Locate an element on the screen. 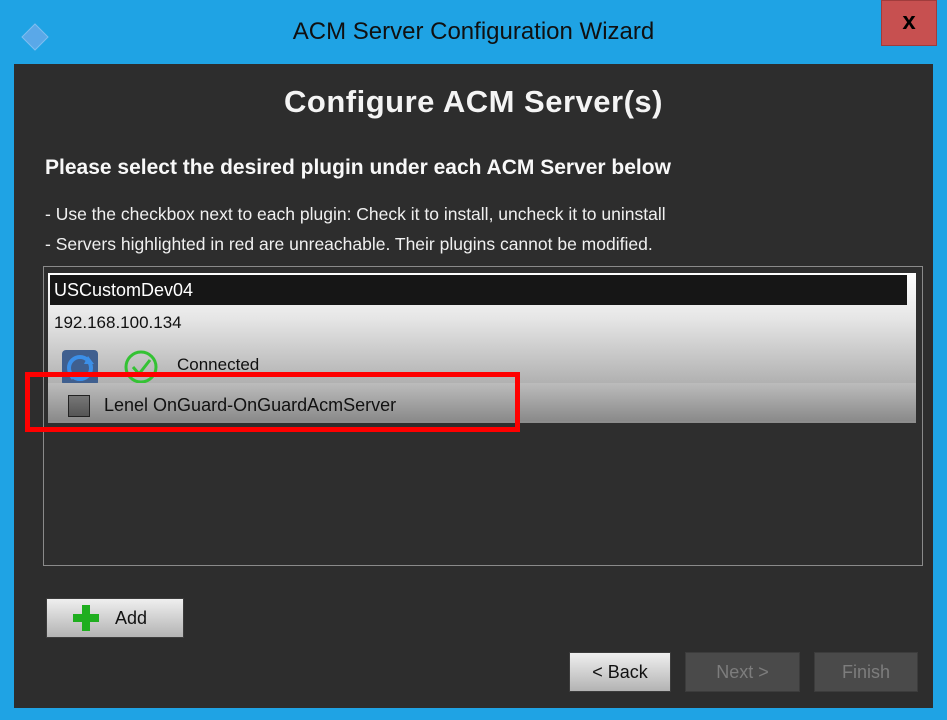 The height and width of the screenshot is (720, 947). server-name: USCustomDev04 is located at coordinates (478, 290).